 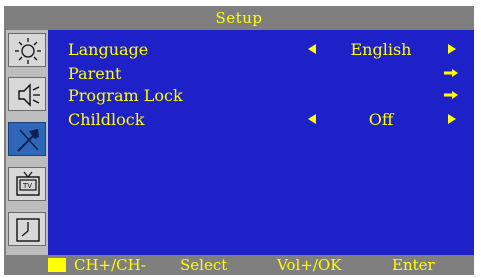 I want to click on sidebar-item-time, so click(x=27, y=229).